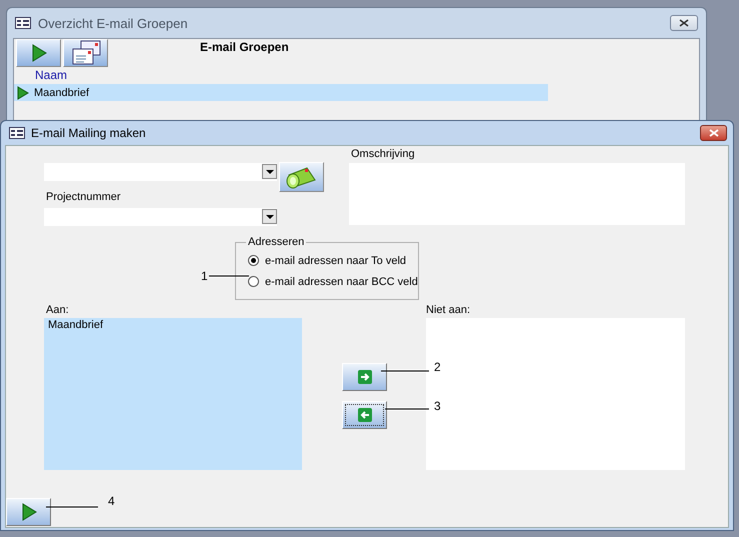 The width and height of the screenshot is (739, 537). I want to click on envelopes-icon, so click(85, 53).